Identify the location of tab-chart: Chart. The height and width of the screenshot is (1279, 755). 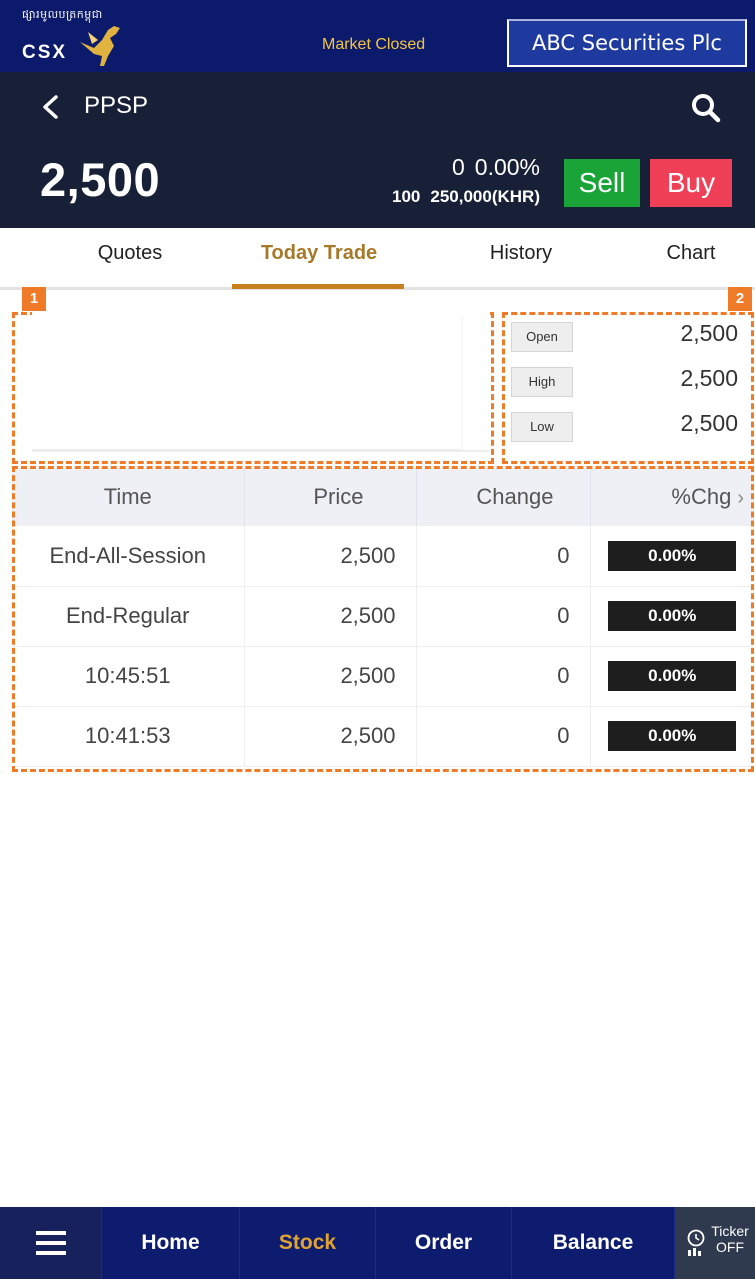
(691, 253).